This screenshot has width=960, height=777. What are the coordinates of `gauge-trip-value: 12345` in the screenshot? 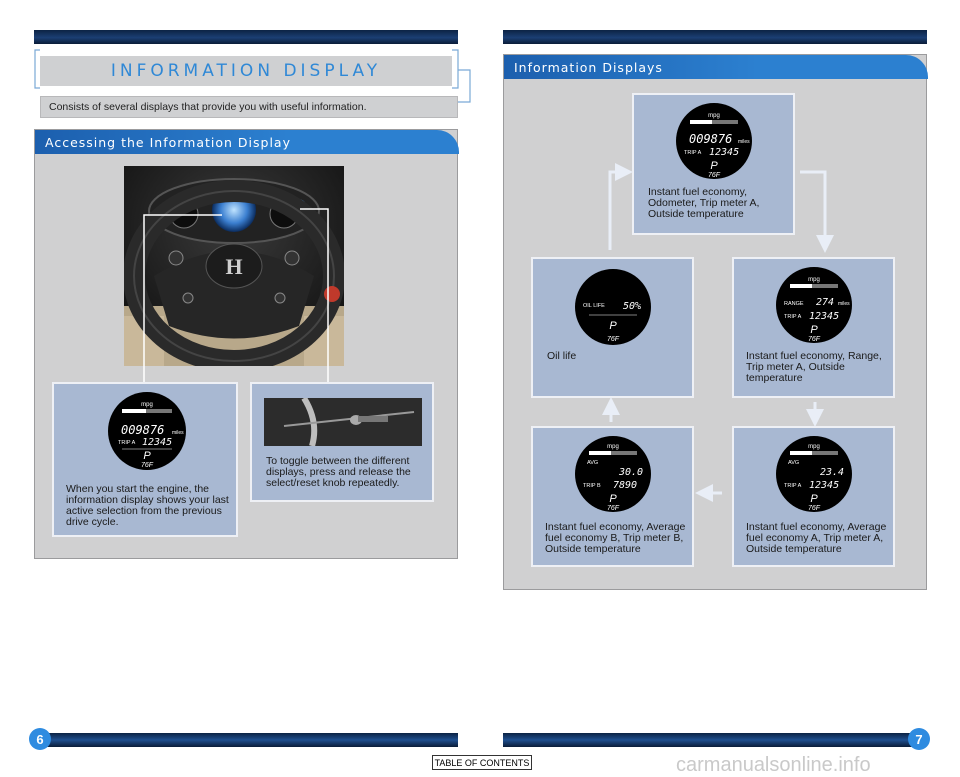 It's located at (157, 442).